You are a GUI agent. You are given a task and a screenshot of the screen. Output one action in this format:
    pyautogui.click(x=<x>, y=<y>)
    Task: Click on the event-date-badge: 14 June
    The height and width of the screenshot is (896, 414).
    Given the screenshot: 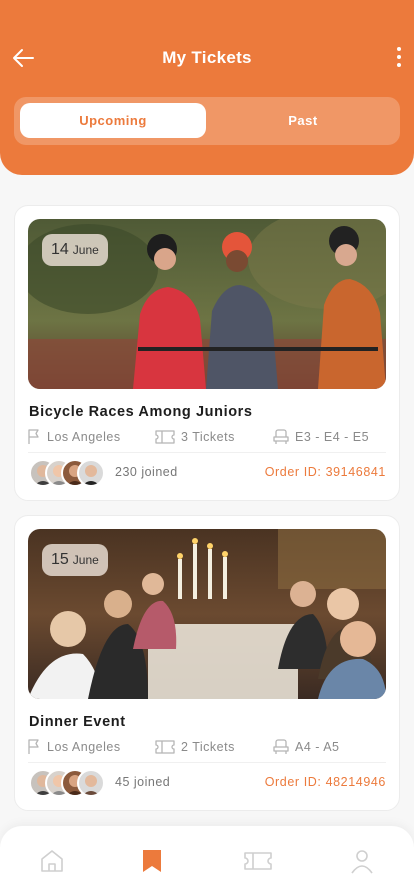 What is the action you would take?
    pyautogui.click(x=75, y=250)
    